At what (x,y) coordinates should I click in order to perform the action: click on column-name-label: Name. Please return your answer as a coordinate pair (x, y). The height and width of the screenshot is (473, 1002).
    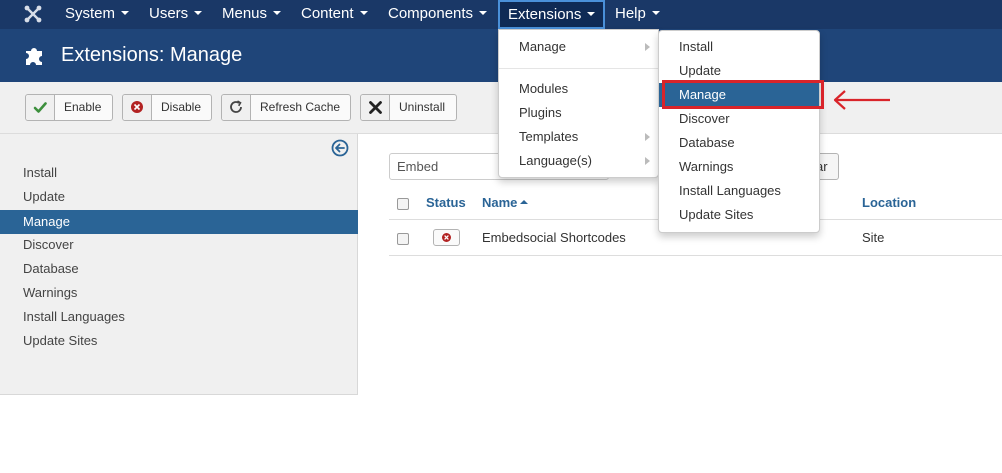
    Looking at the image, I should click on (500, 202).